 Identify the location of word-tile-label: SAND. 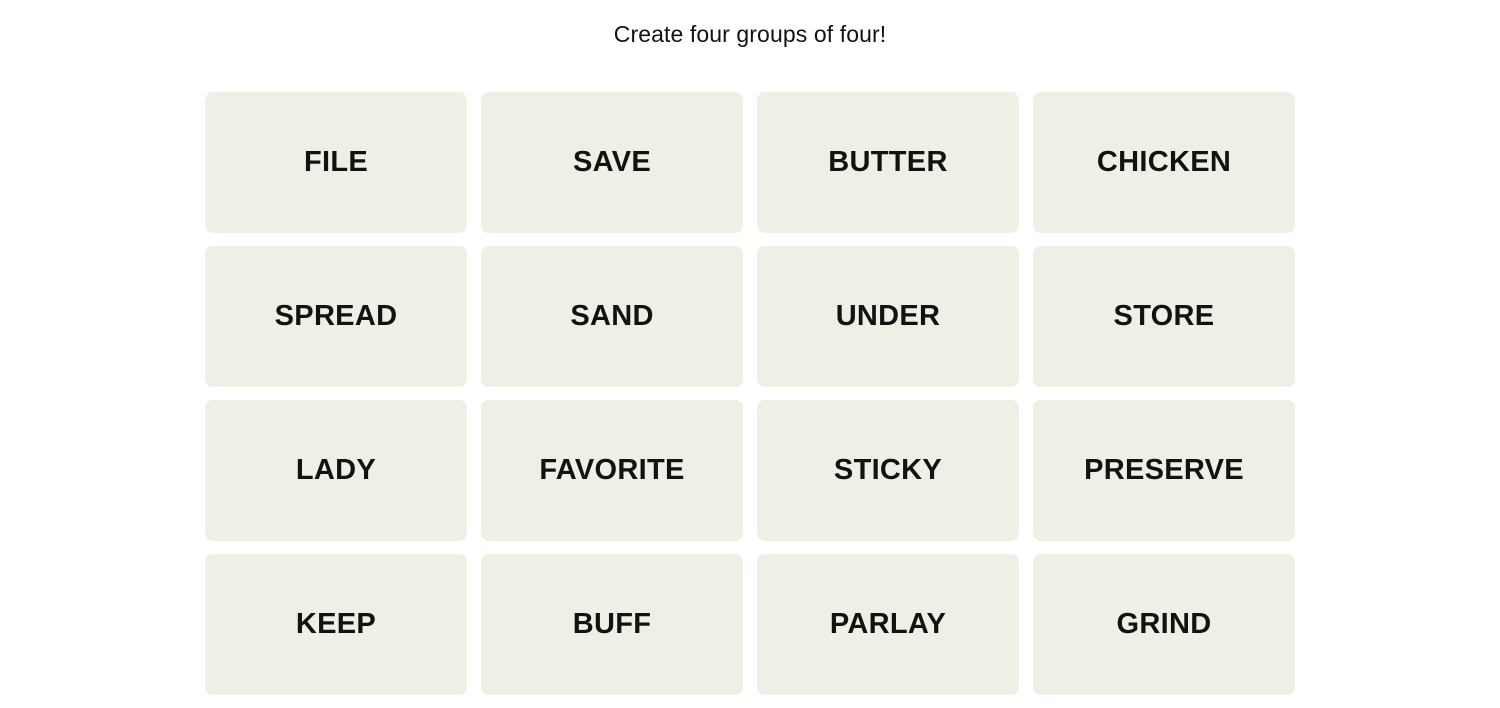
(612, 316).